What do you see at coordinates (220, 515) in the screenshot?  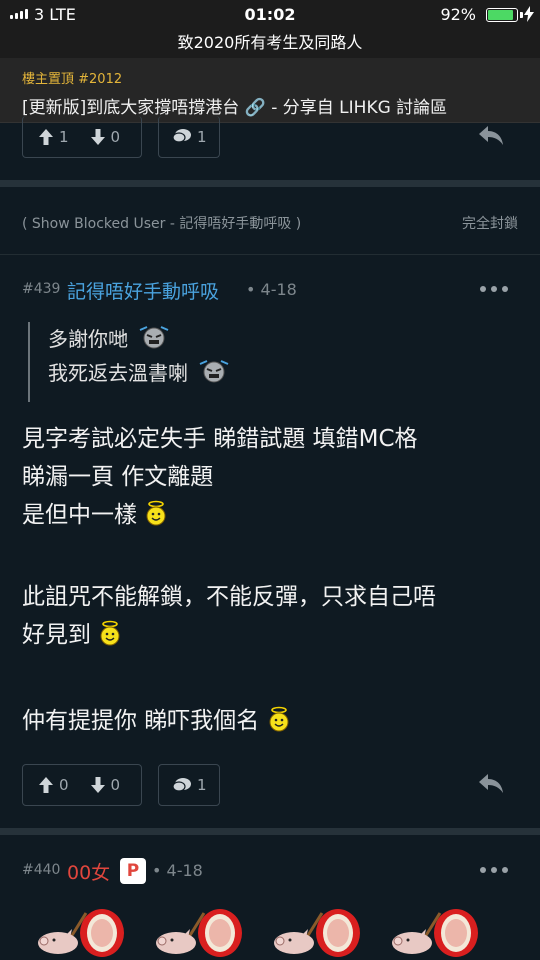 I see `body-line: 是但中一樣` at bounding box center [220, 515].